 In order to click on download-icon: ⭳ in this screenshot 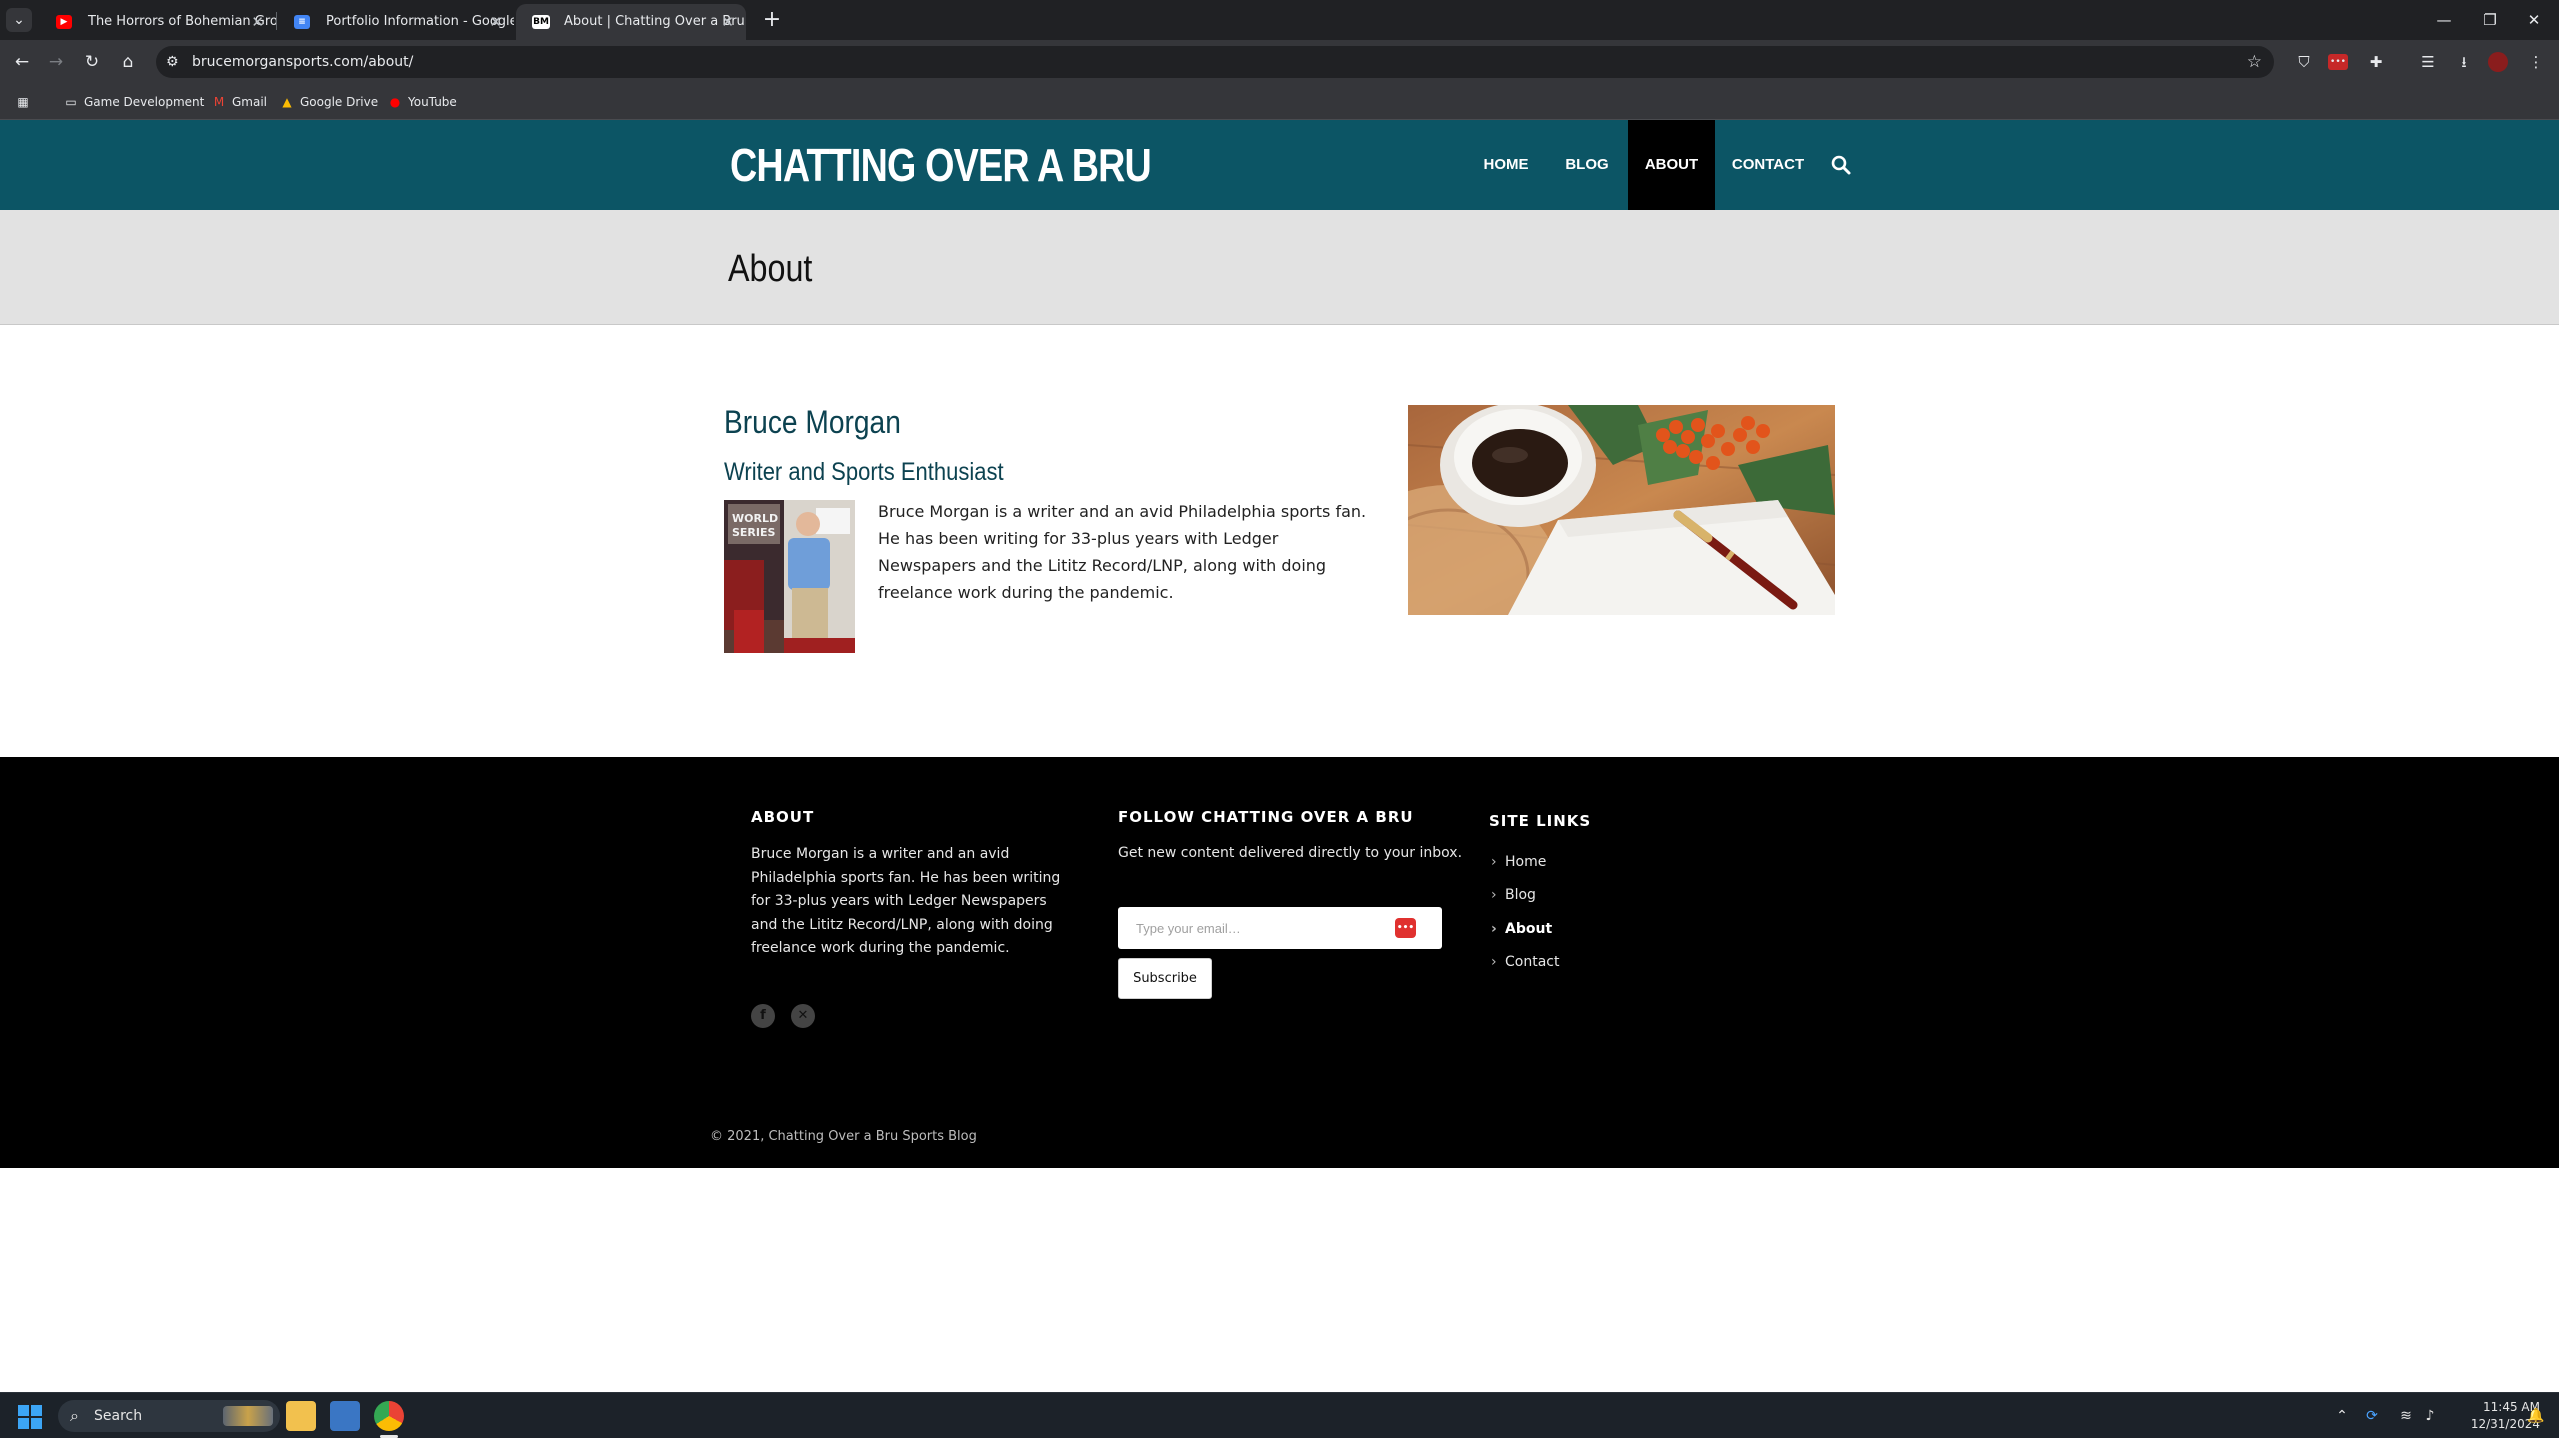, I will do `click(2464, 62)`.